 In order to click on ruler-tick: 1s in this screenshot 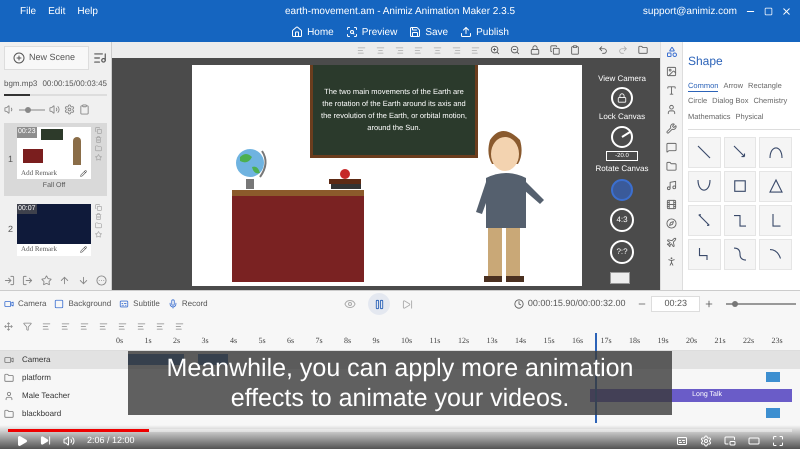, I will do `click(148, 341)`.